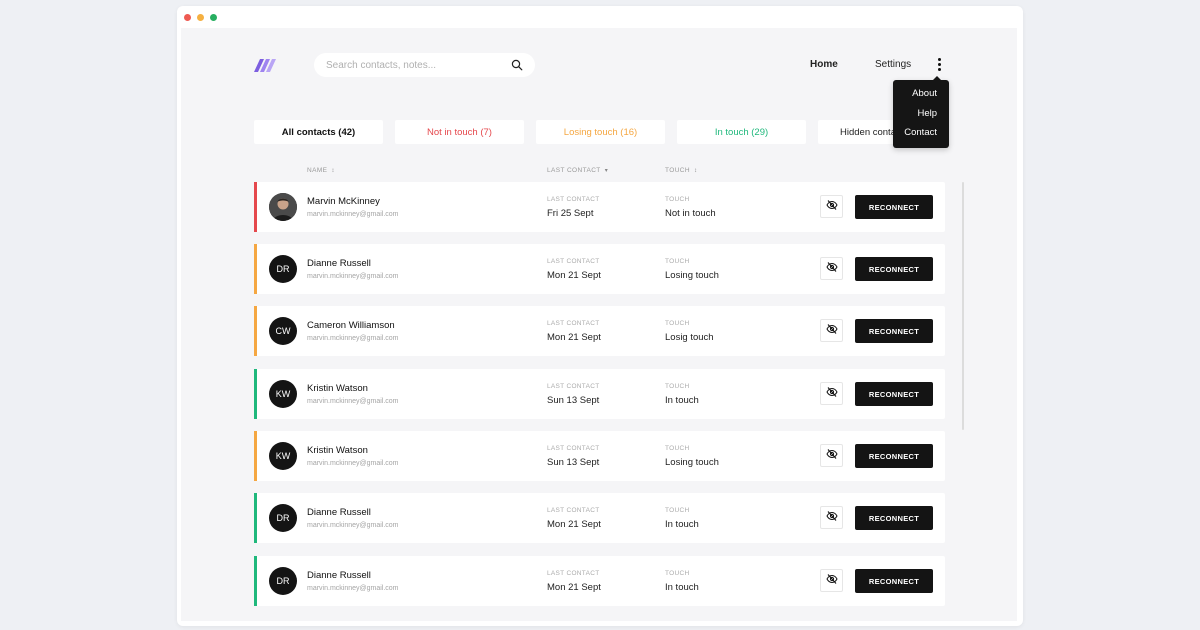 The image size is (1200, 630). I want to click on column-header-name: NAME ↕, so click(321, 170).